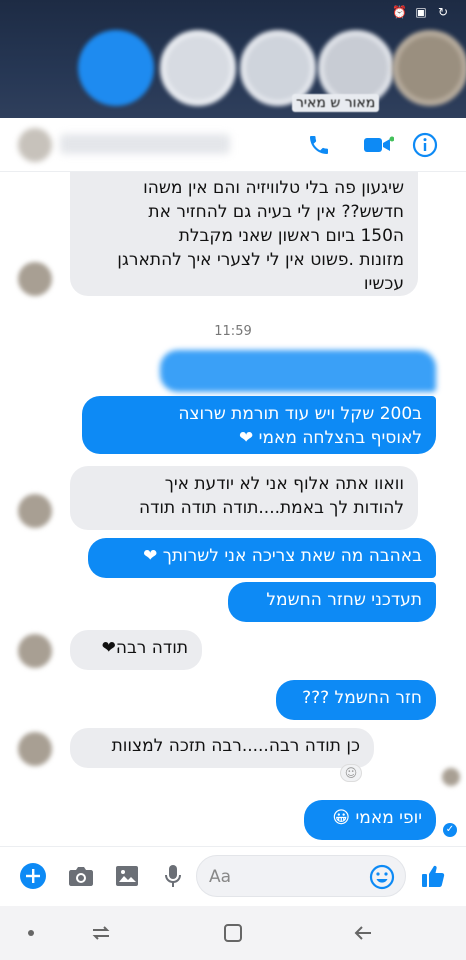  I want to click on system-navigation-bar, so click(233, 933).